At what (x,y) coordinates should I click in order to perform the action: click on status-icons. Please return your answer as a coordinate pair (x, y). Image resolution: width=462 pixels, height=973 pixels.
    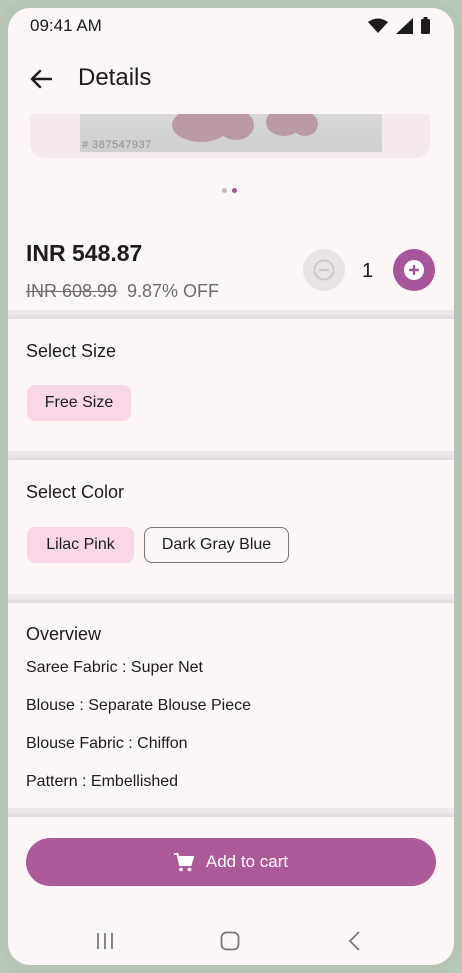
    Looking at the image, I should click on (399, 25).